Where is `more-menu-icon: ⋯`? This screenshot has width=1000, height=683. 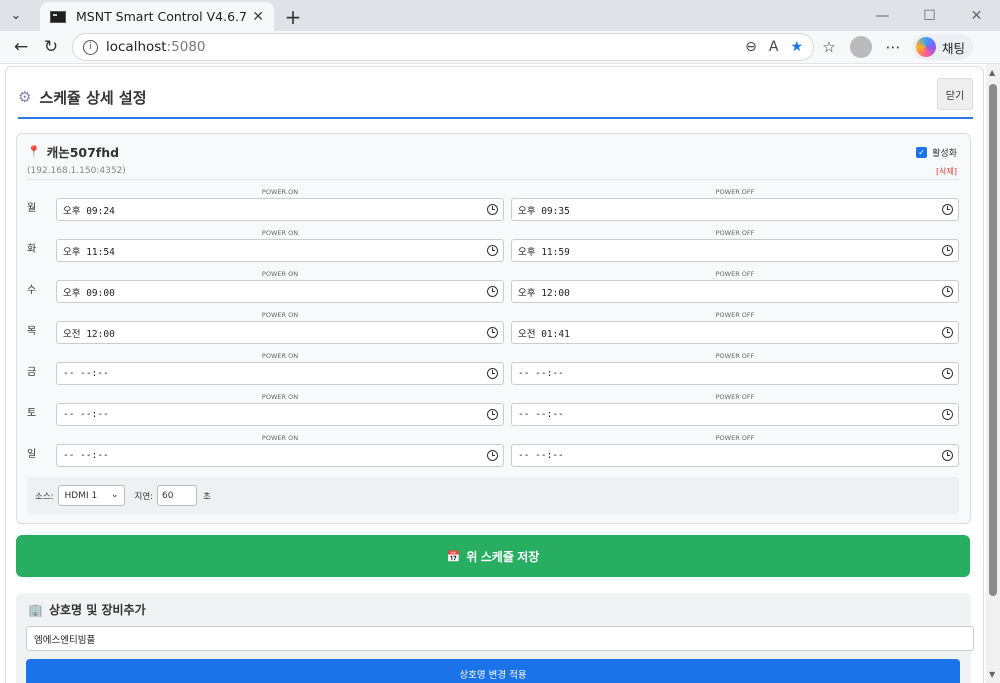
more-menu-icon: ⋯ is located at coordinates (893, 47).